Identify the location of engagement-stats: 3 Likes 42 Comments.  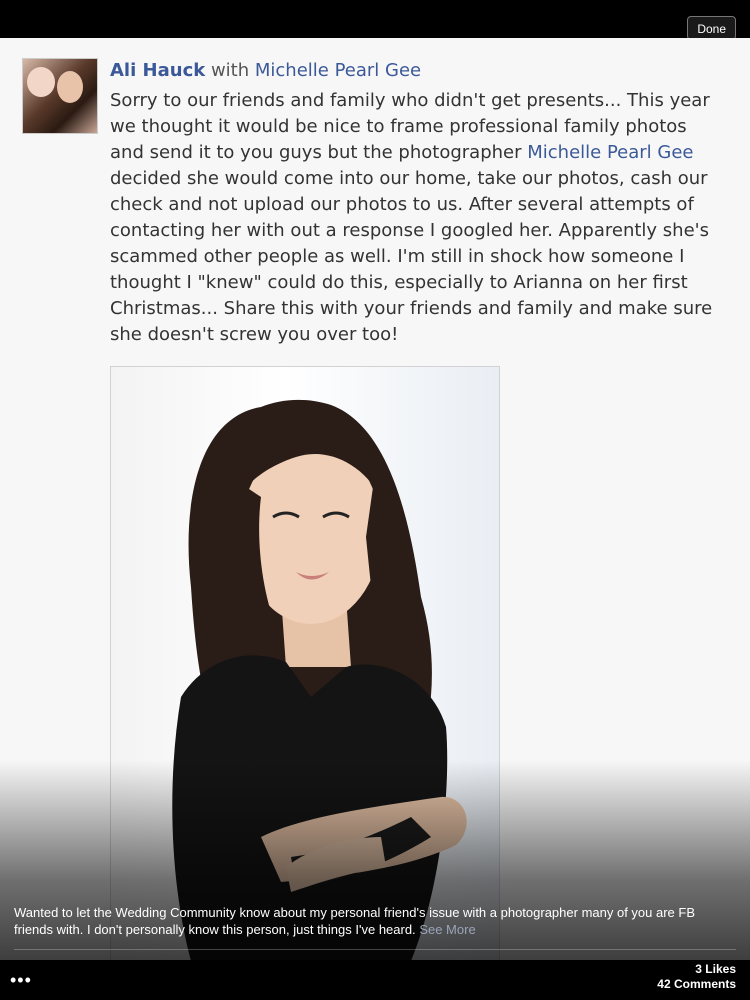
(696, 977).